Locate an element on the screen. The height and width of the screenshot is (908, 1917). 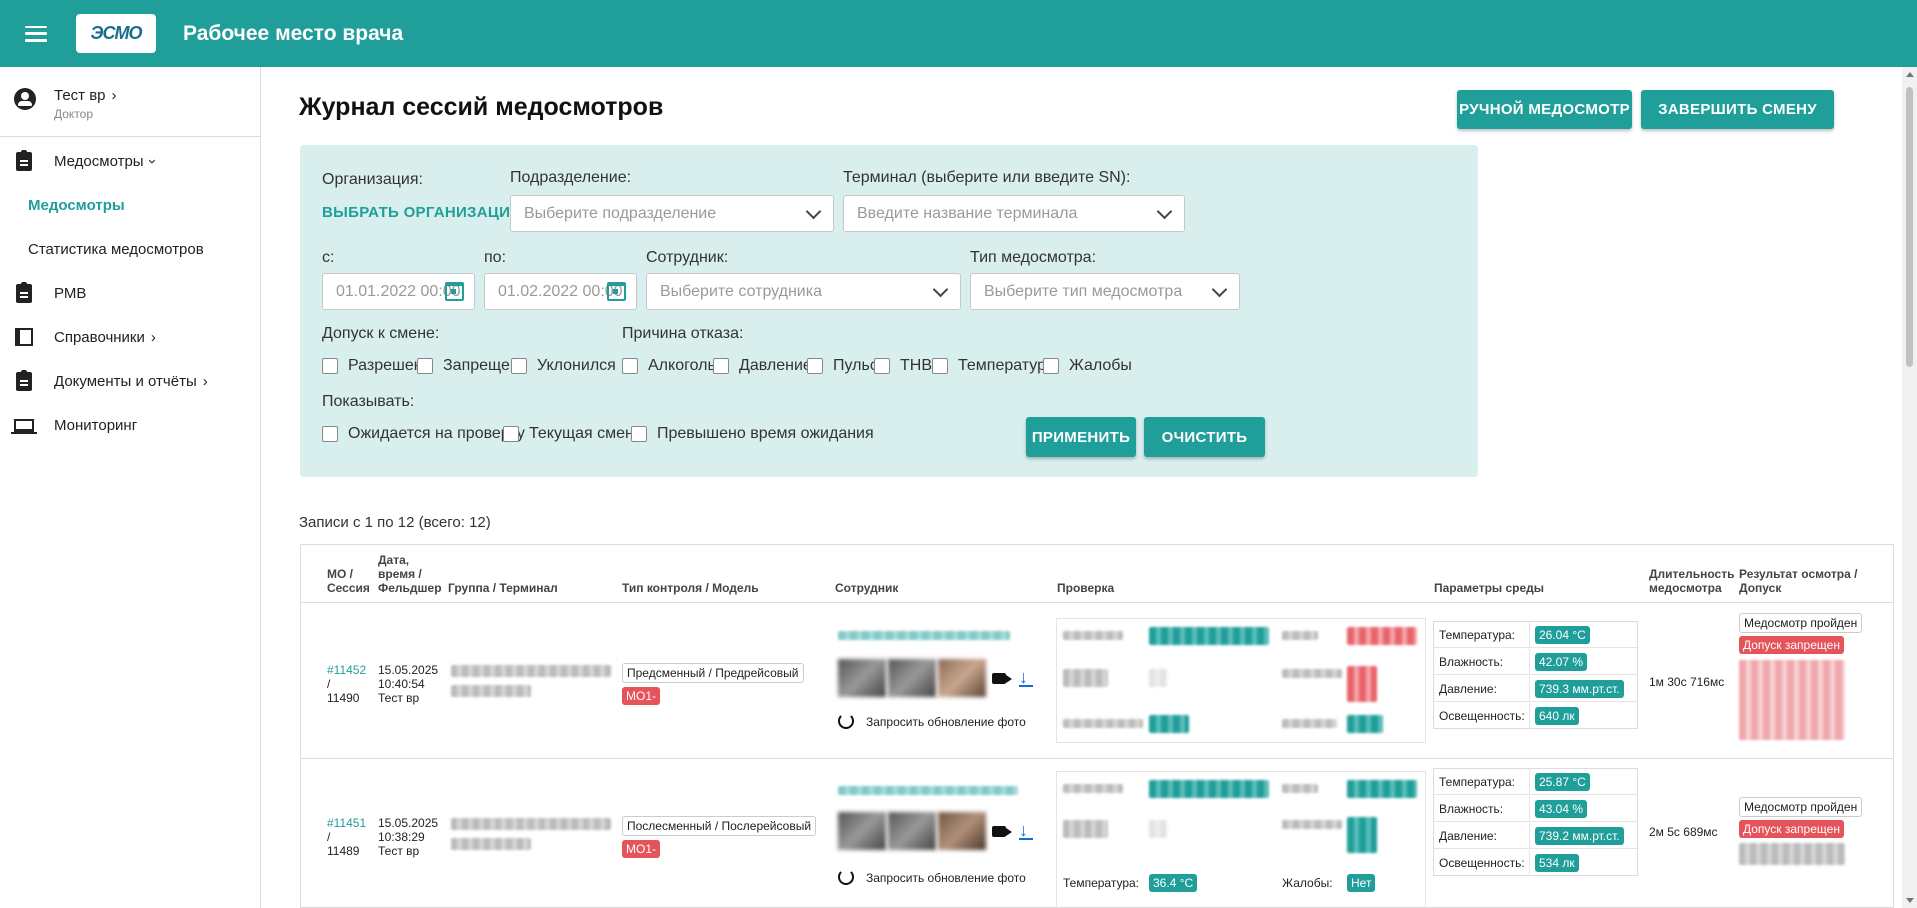
col-employee: Сотрудник is located at coordinates (866, 588).